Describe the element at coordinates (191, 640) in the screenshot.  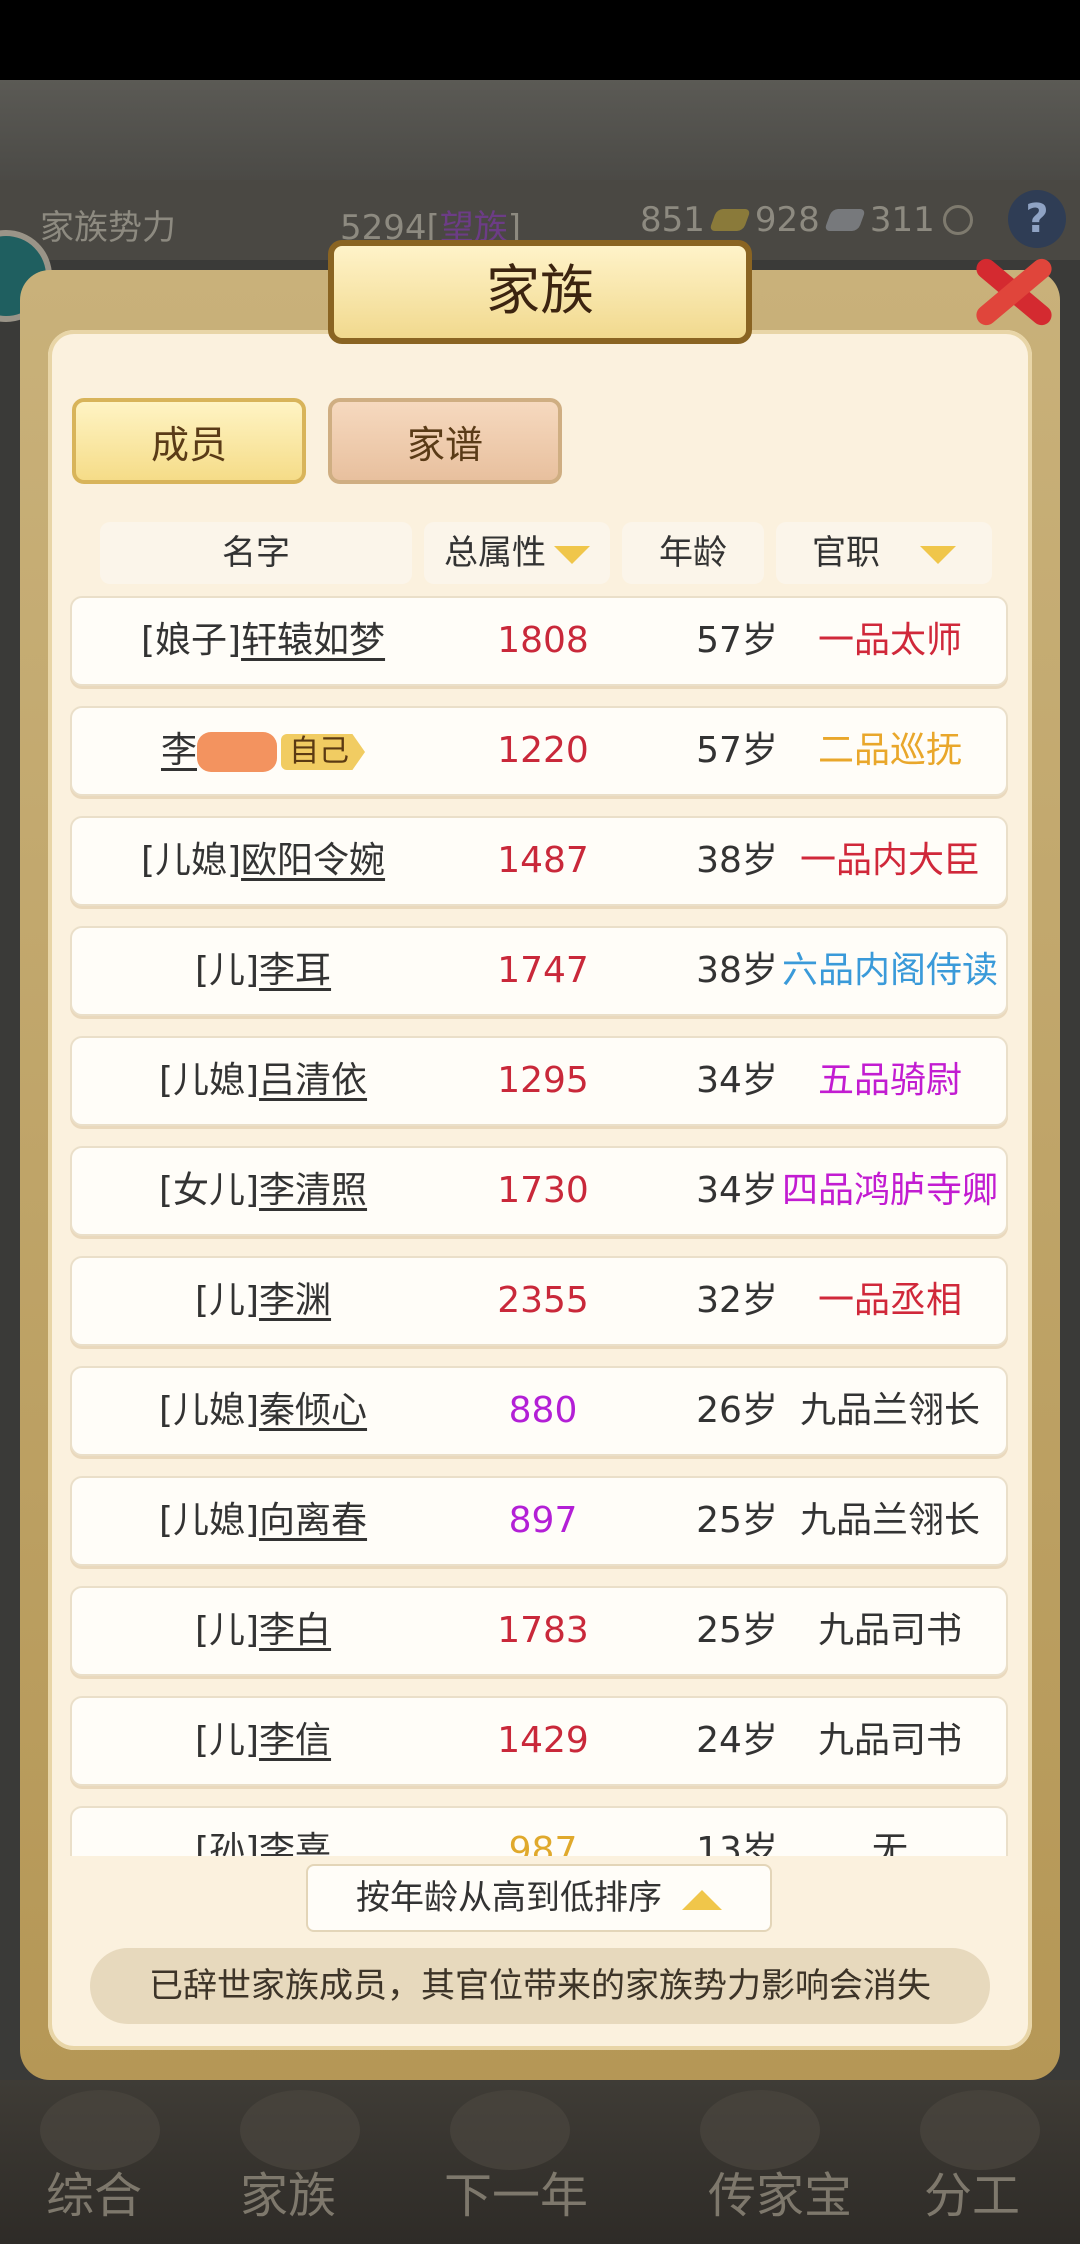
I see `relation-prefix: [娘子]` at that location.